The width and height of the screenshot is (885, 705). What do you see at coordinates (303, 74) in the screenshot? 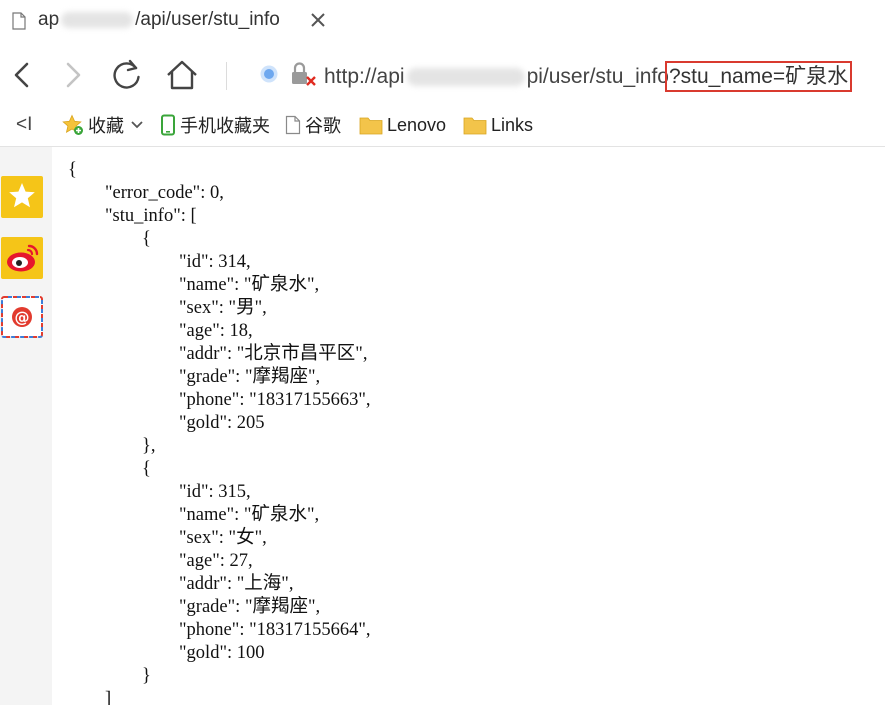
I see `insecure-lock-icon` at bounding box center [303, 74].